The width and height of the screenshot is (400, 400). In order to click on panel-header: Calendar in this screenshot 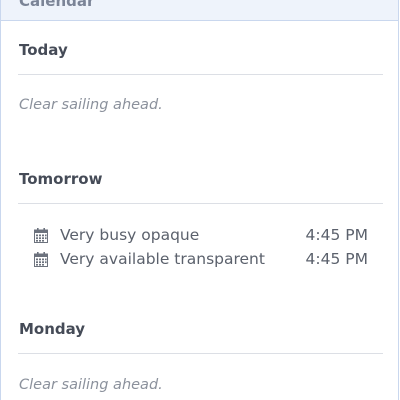, I will do `click(199, 10)`.